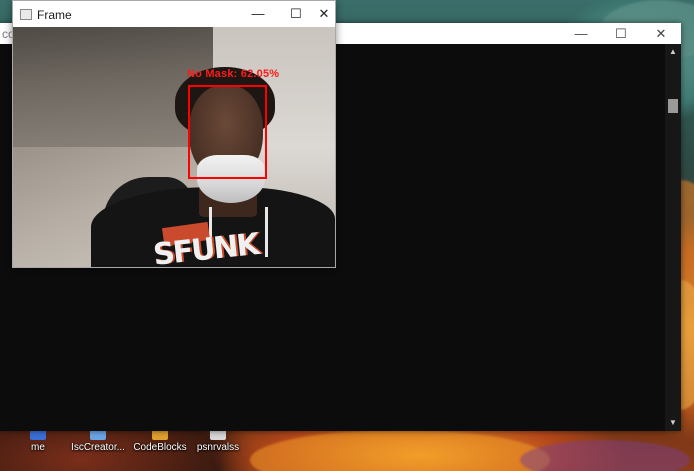  I want to click on scroll-up-arrow-icon: ▲, so click(673, 52).